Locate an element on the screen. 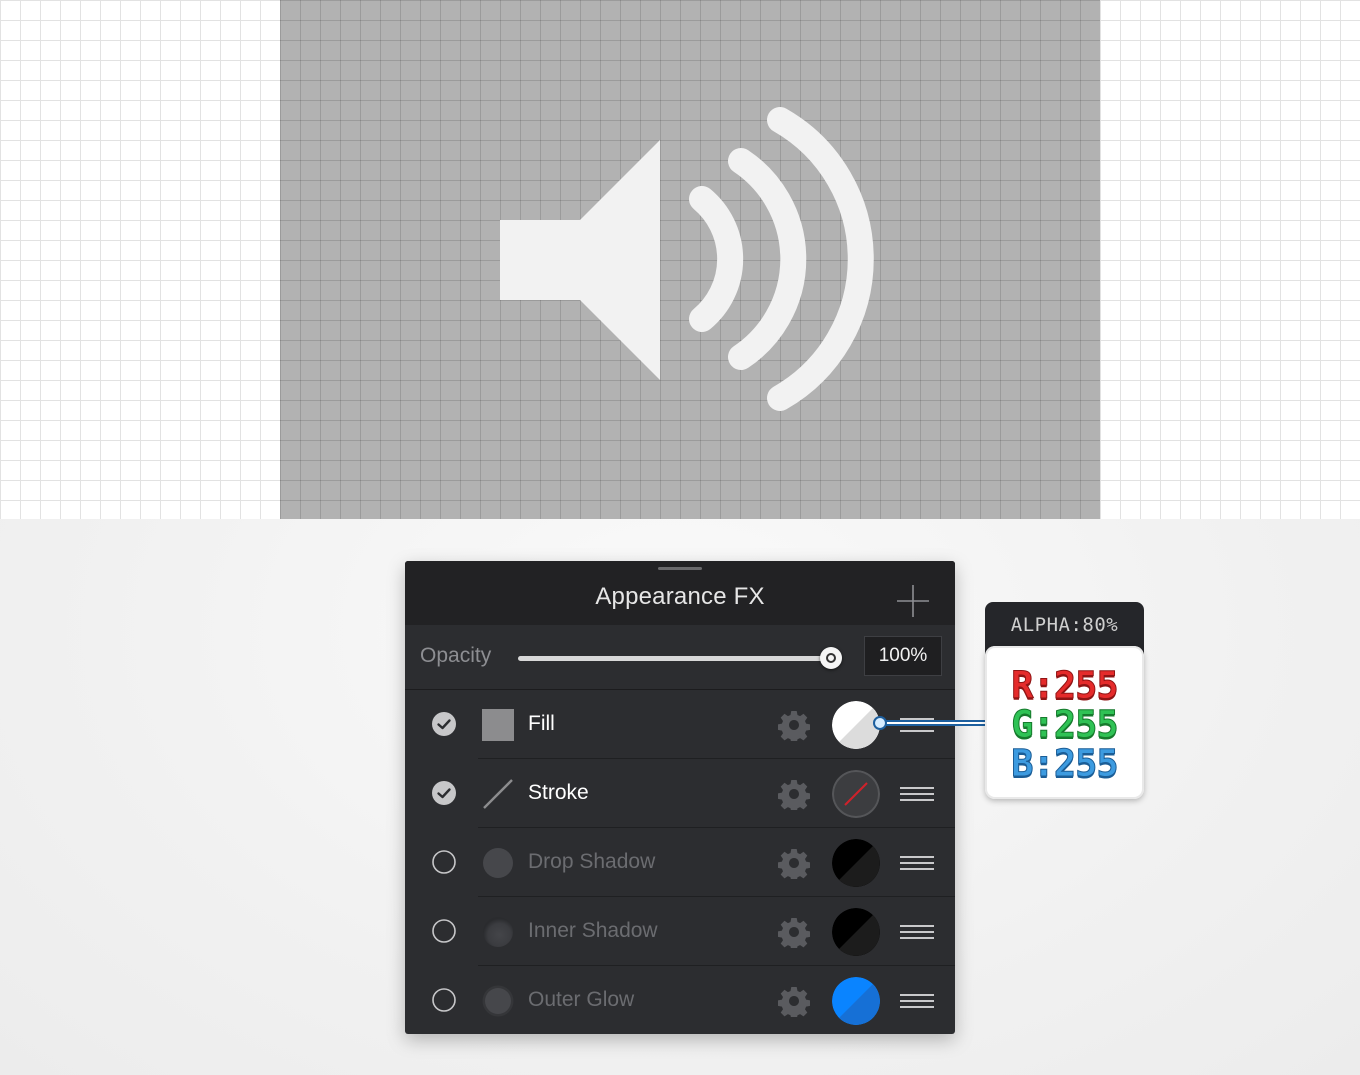 The image size is (1360, 1075). plus-icon is located at coordinates (913, 601).